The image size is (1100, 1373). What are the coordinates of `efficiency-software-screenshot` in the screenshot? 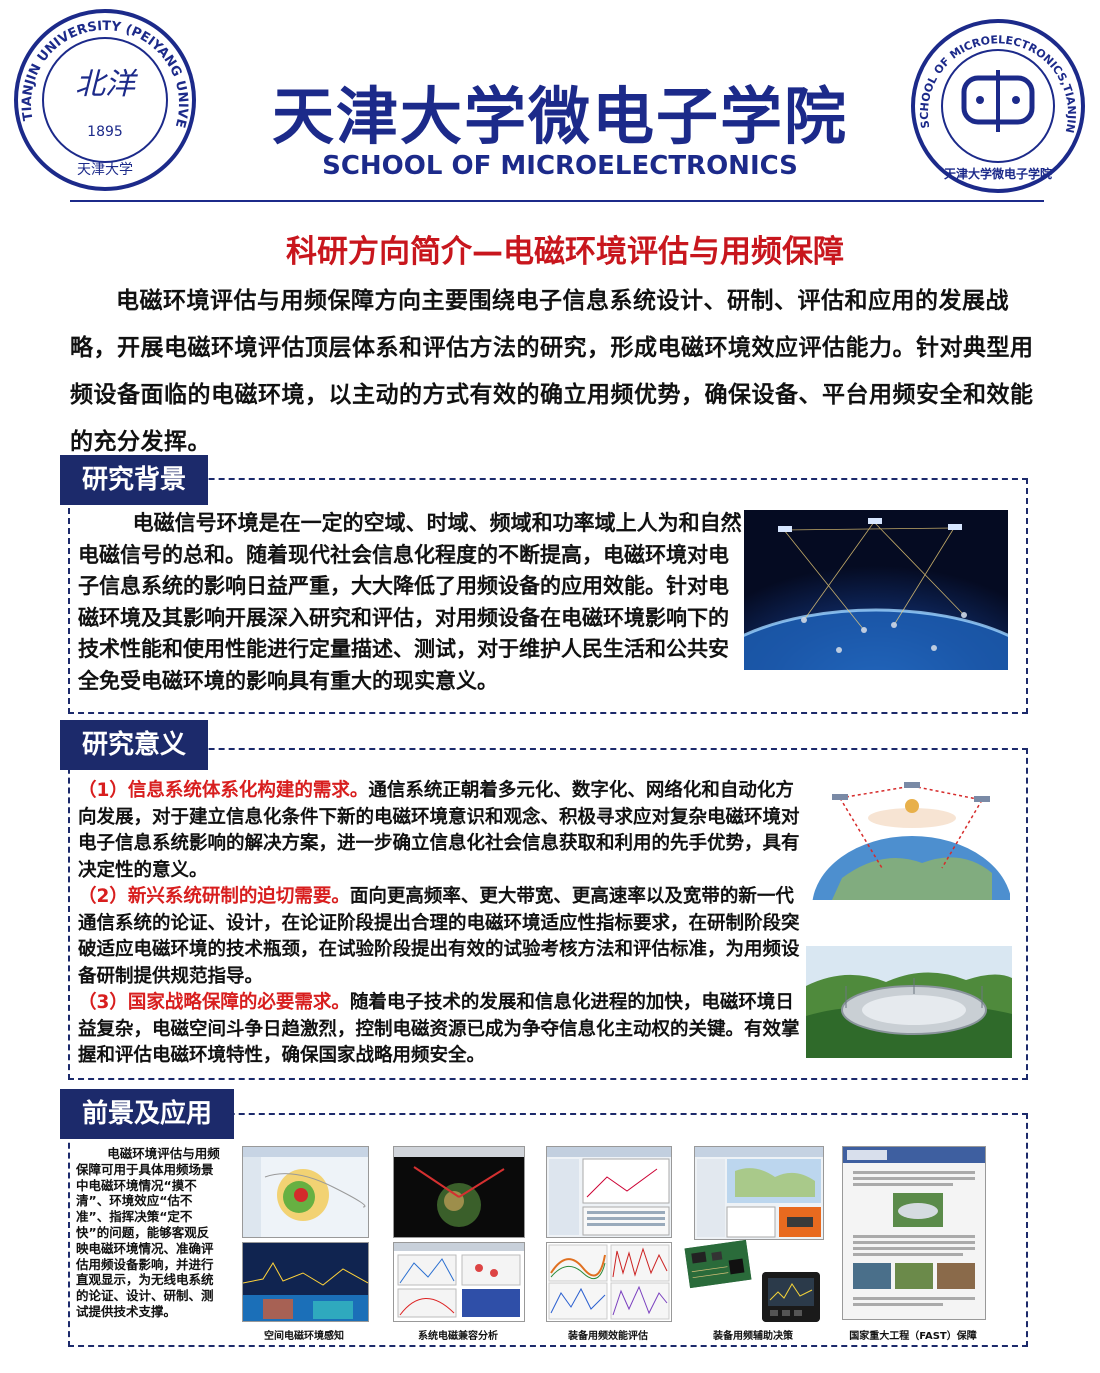 It's located at (609, 1192).